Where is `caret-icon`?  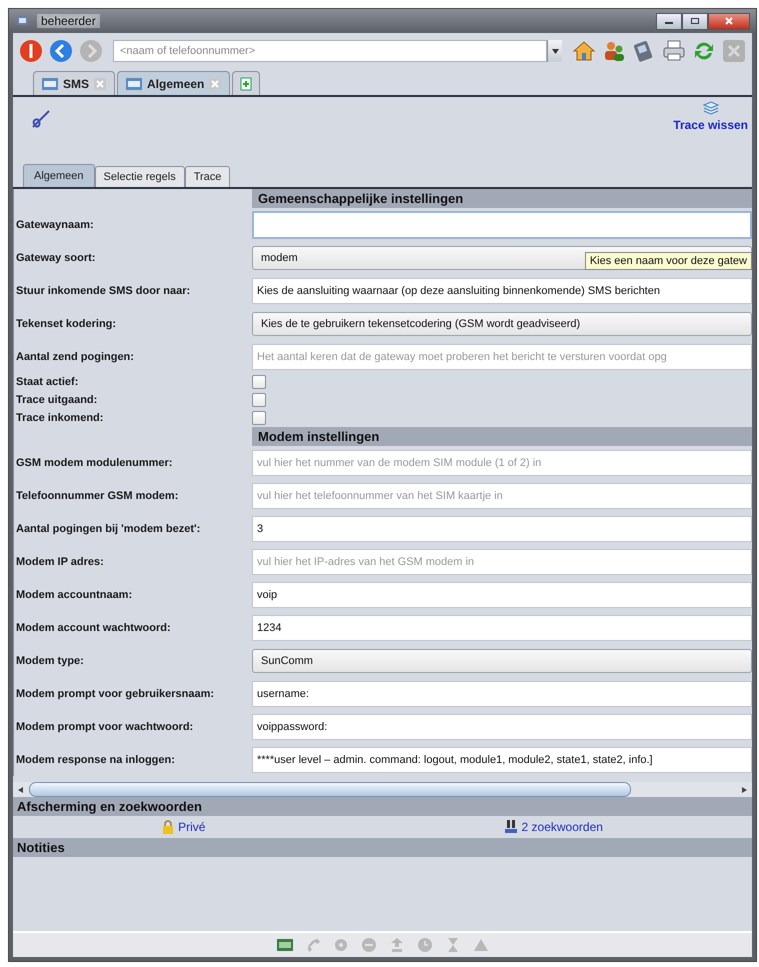
caret-icon is located at coordinates (555, 51).